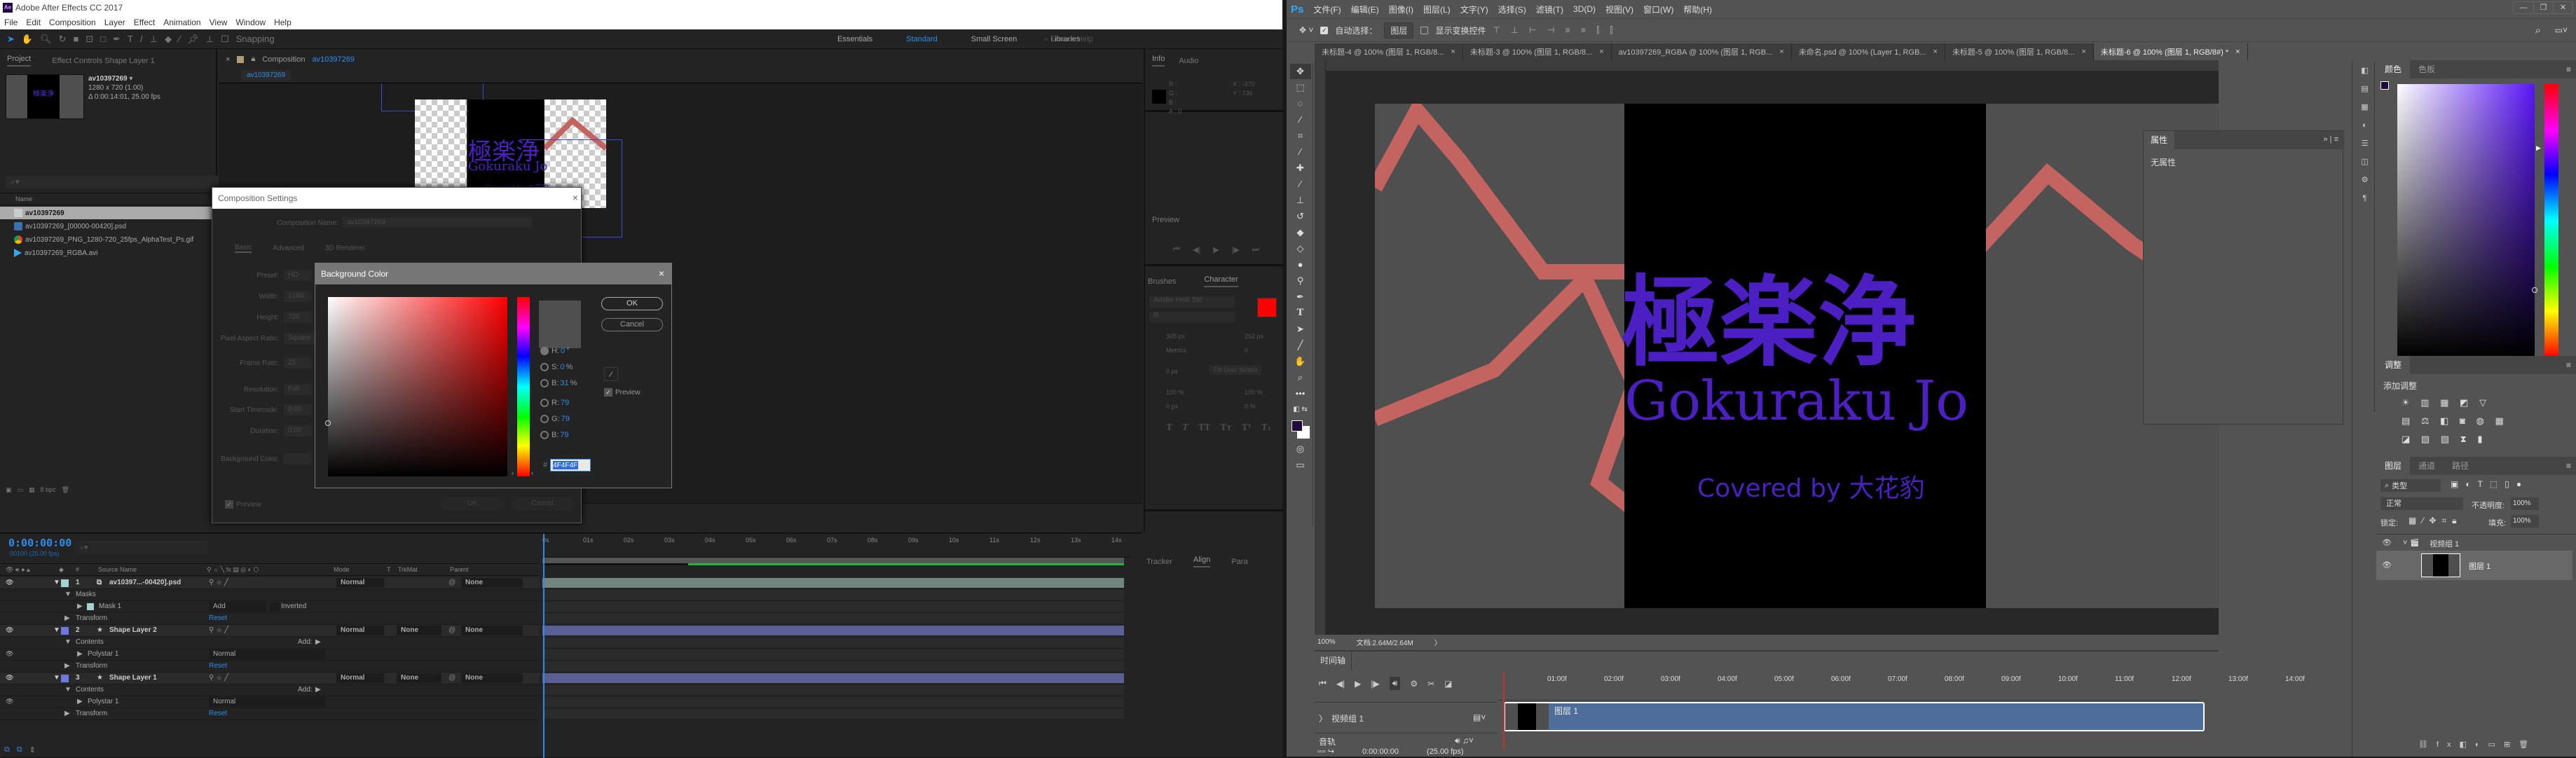 This screenshot has width=2576, height=758. I want to click on lock-icons: ▦⁄✥⌗🔒︎, so click(2435, 521).